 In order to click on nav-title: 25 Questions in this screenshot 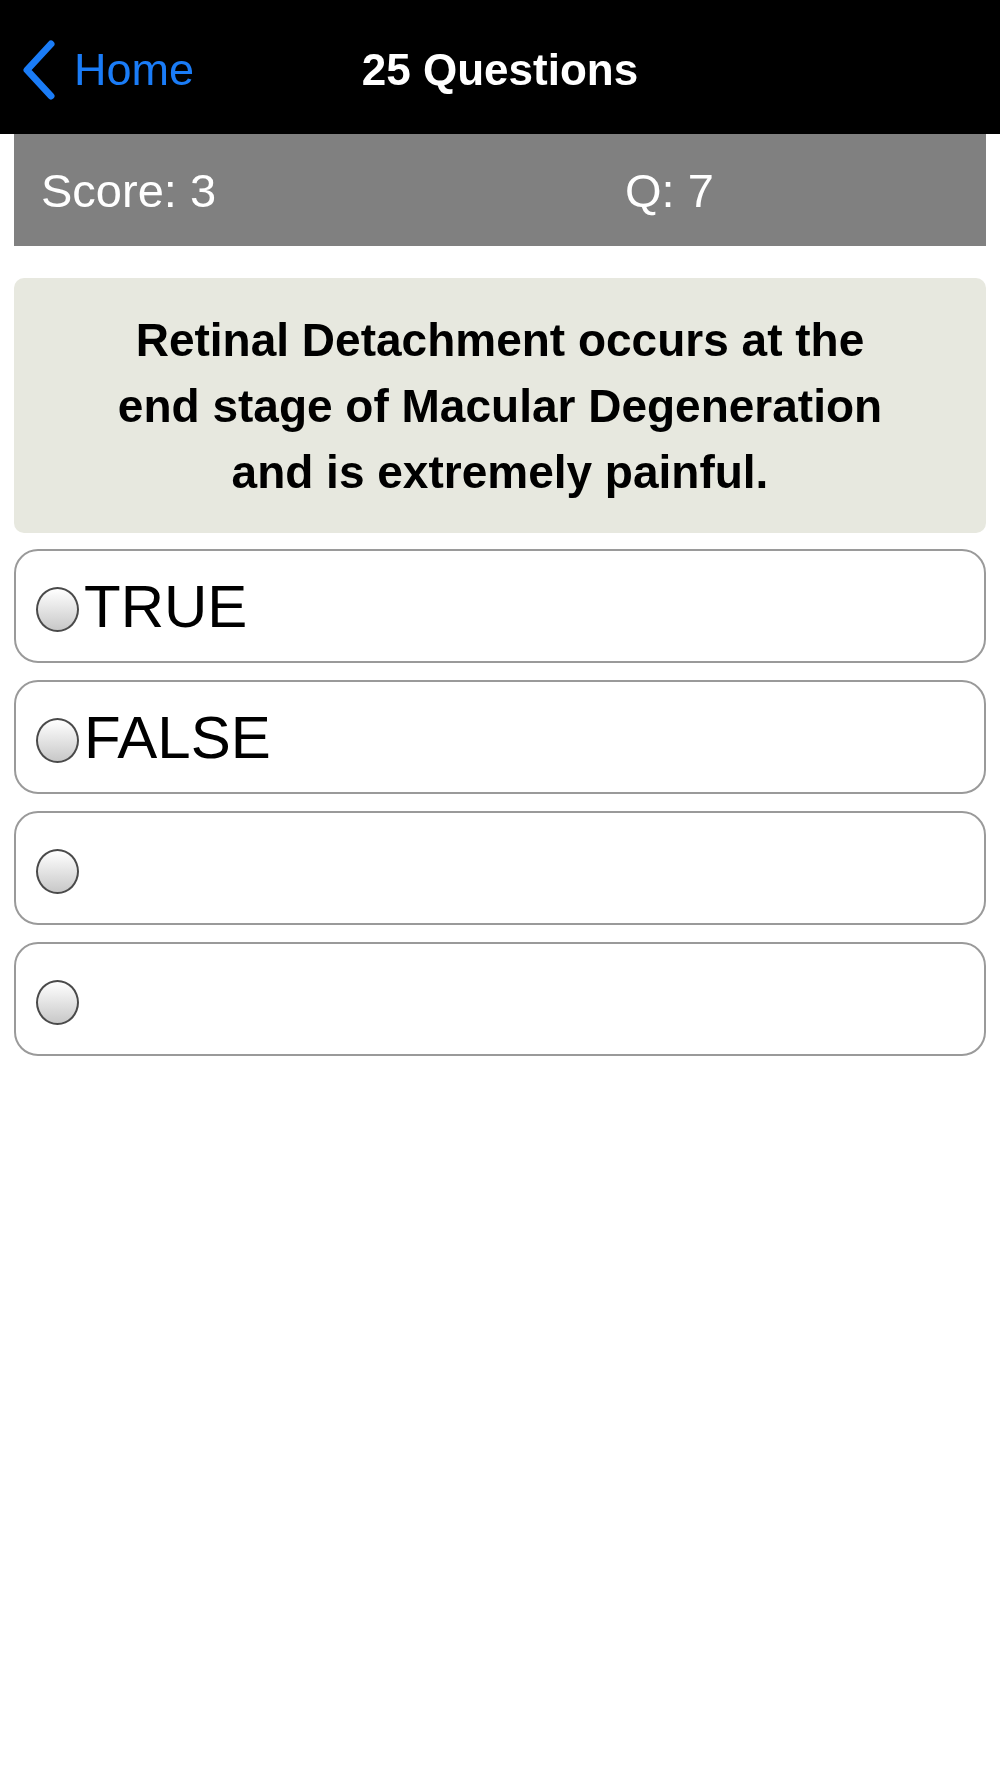, I will do `click(500, 70)`.